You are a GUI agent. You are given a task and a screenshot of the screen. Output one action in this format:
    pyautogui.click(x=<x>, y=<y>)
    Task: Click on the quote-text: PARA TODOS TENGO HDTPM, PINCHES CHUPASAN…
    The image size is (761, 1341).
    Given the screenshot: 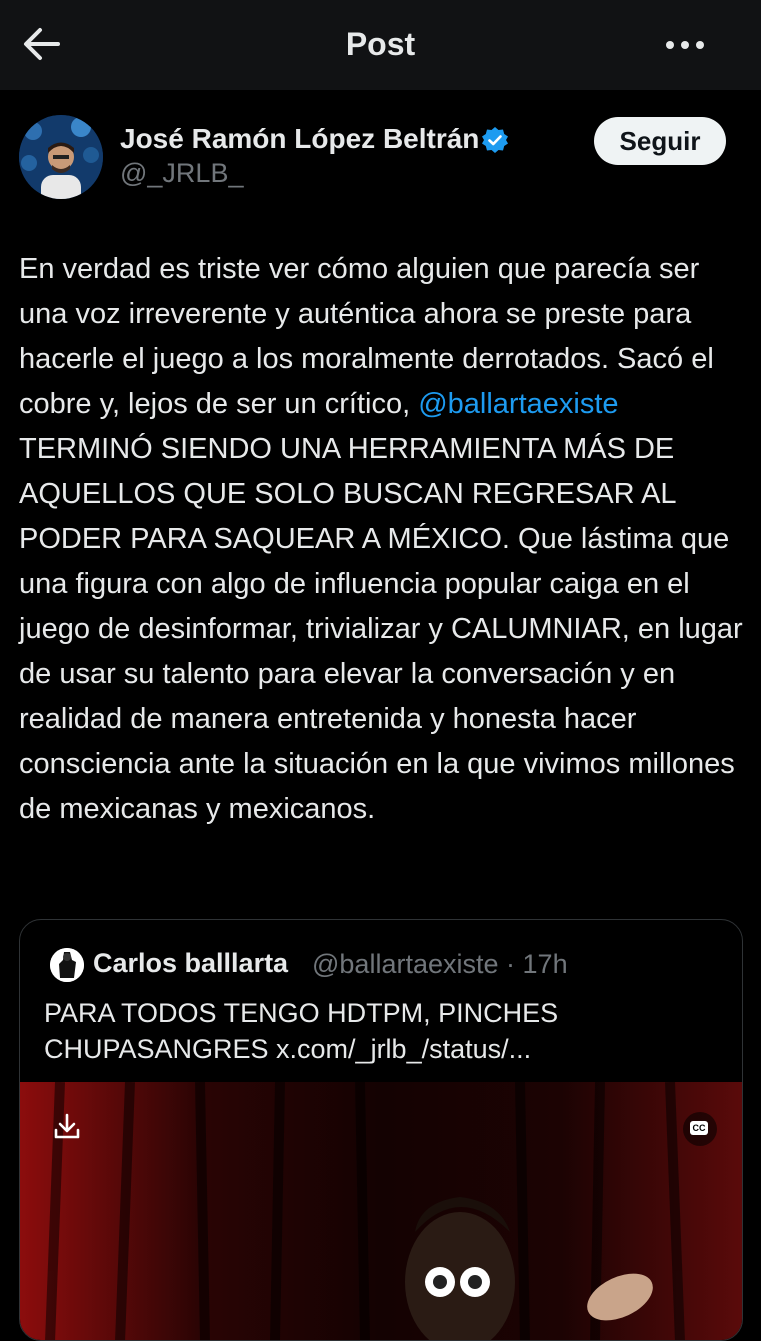 What is the action you would take?
    pyautogui.click(x=301, y=1031)
    